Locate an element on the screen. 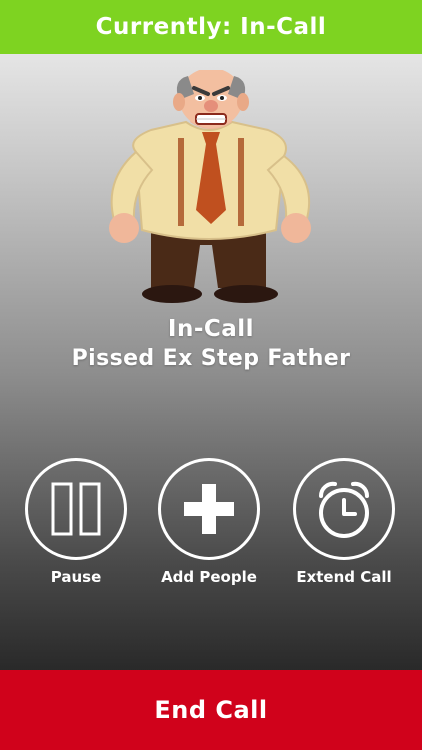  extend-call-label: Extend Call is located at coordinates (344, 577).